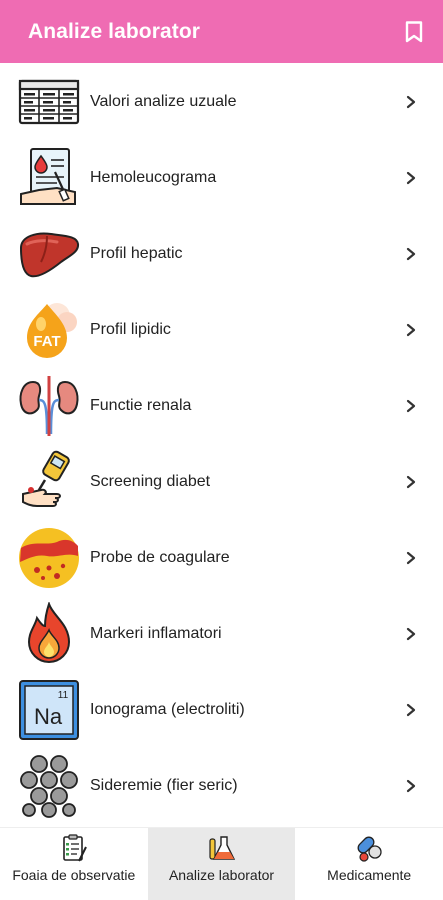  I want to click on list-item-label: Valori analize uzuale, so click(163, 101).